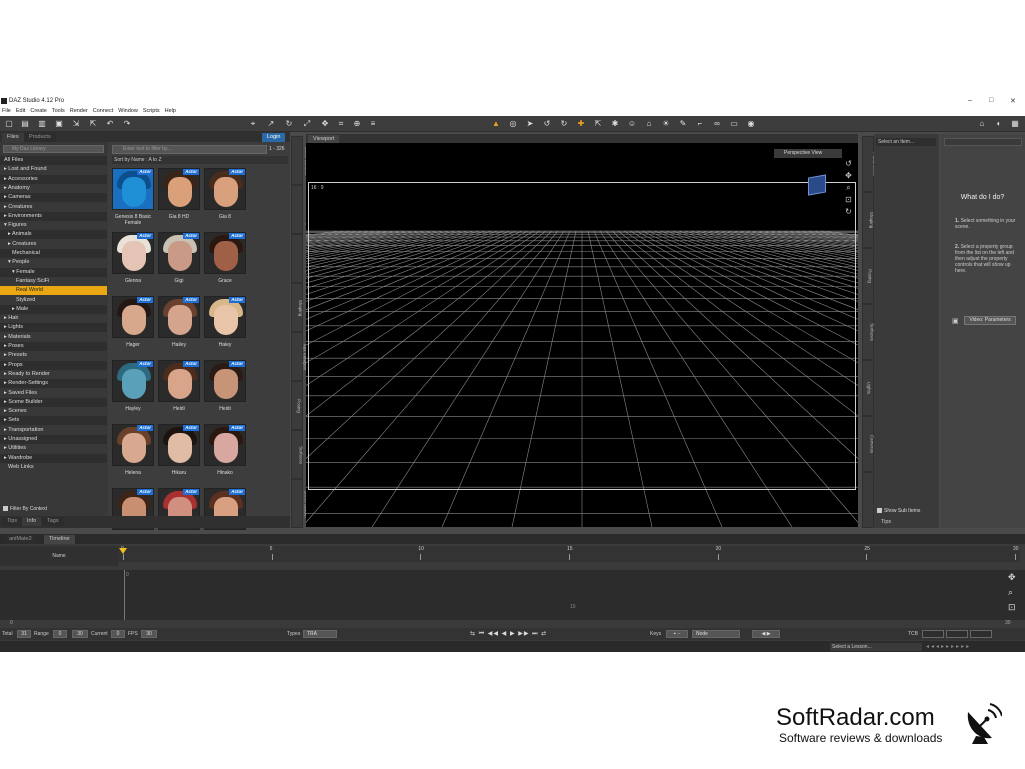 This screenshot has width=1025, height=769. What do you see at coordinates (871, 500) in the screenshot?
I see `side-tab: Aux Viewport` at bounding box center [871, 500].